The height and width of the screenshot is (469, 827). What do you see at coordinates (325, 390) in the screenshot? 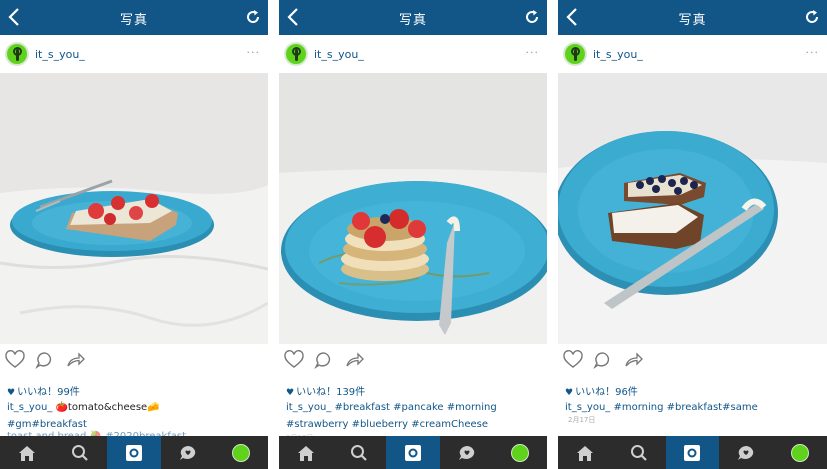
I see `likes-count: ♥ いいね！139件` at bounding box center [325, 390].